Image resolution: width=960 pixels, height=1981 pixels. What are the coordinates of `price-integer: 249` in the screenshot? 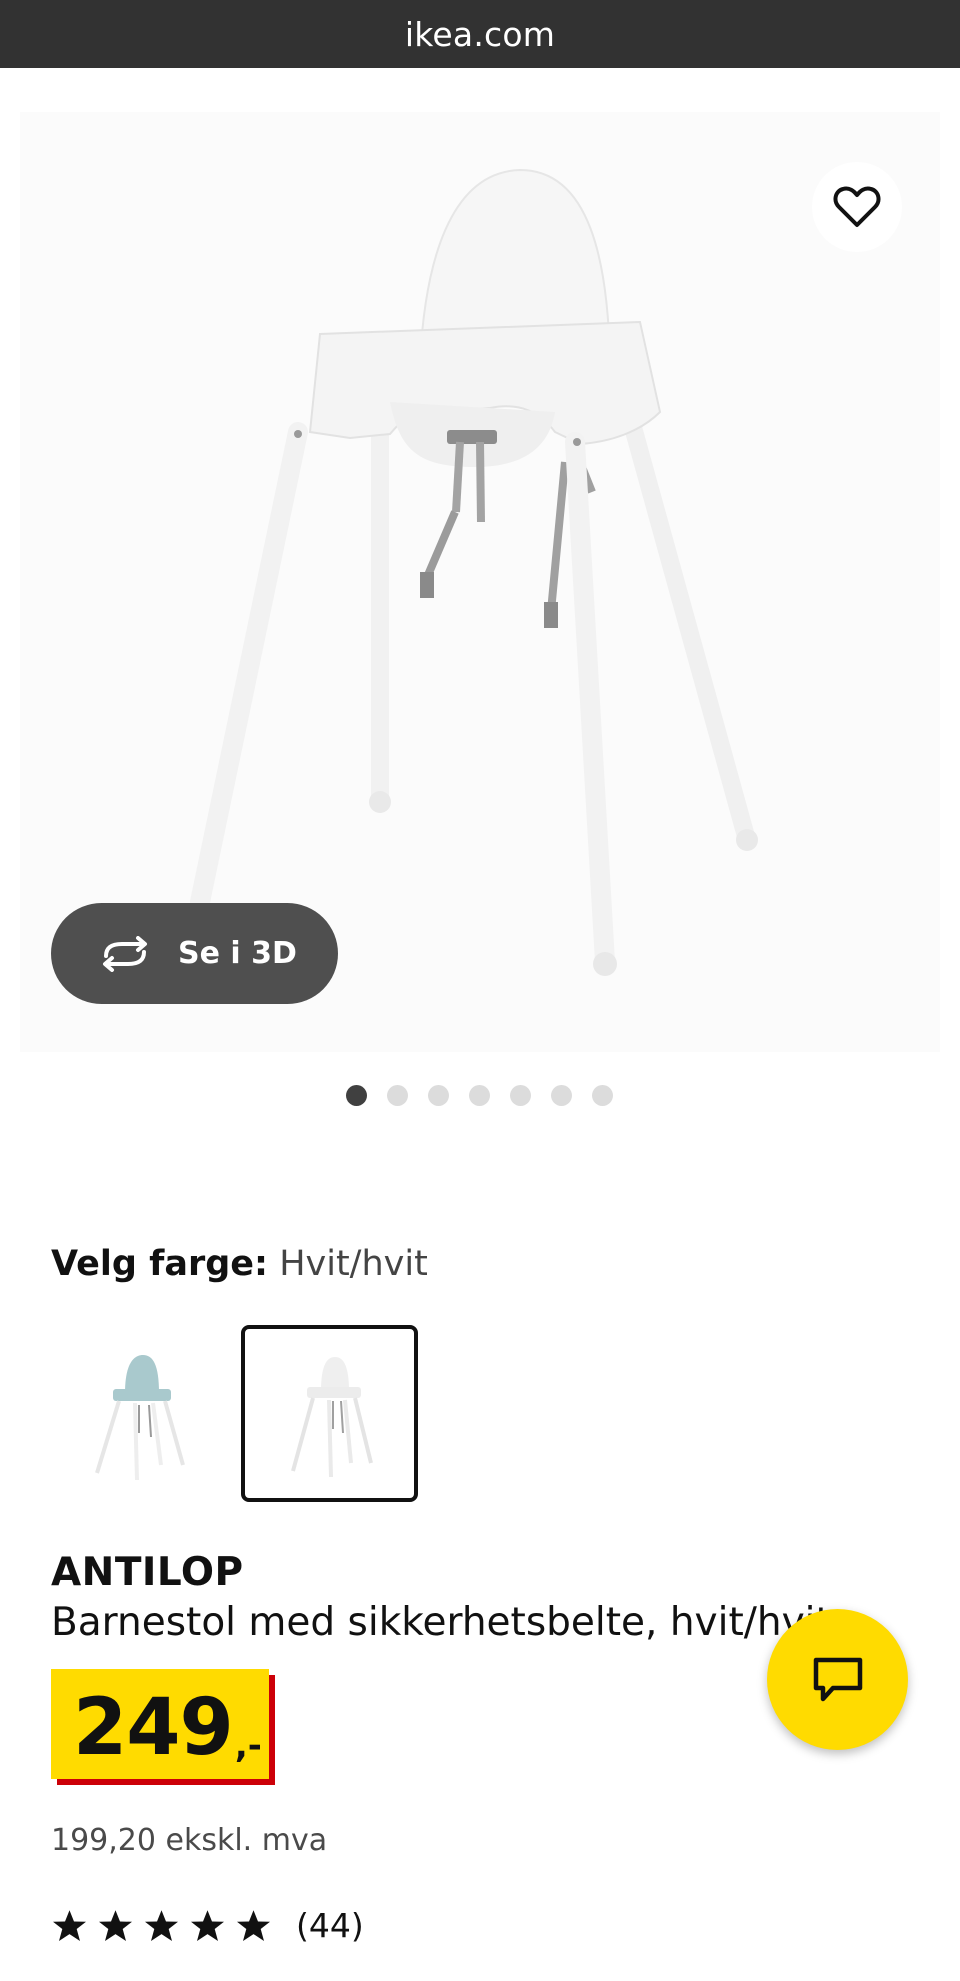 It's located at (153, 1728).